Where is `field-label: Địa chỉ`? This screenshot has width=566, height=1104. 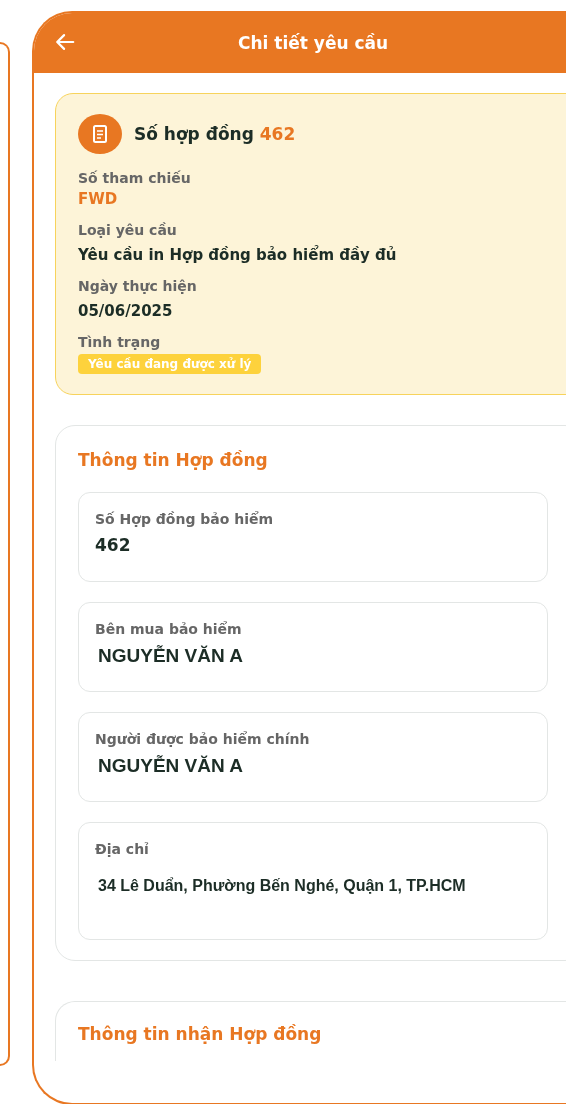
field-label: Địa chỉ is located at coordinates (122, 849).